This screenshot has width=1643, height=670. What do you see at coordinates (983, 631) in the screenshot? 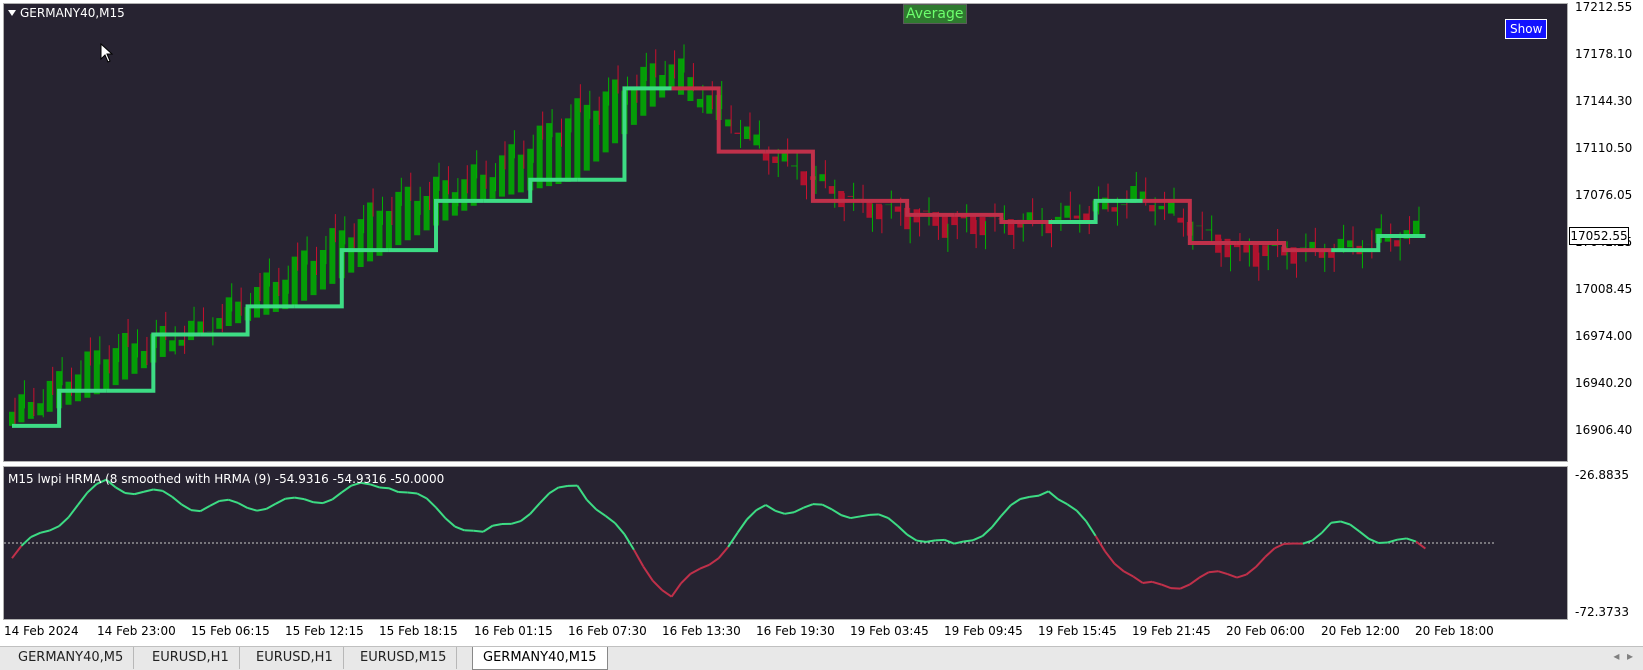
I see `time-axis-label: 19 Feb 09:45` at bounding box center [983, 631].